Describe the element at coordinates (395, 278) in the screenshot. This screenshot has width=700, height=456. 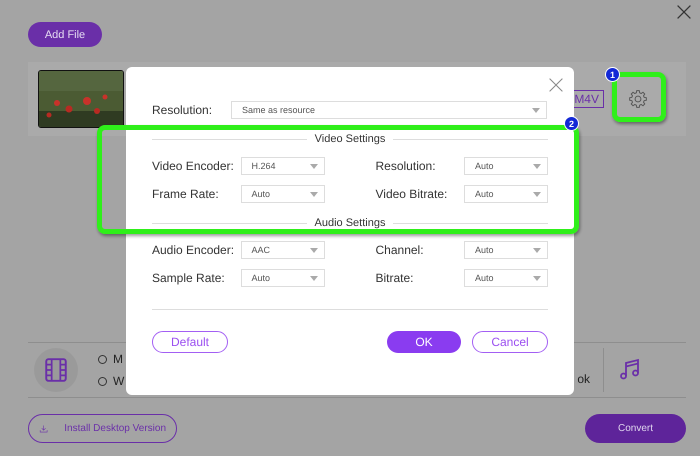
I see `field-label: Bitrate:` at that location.